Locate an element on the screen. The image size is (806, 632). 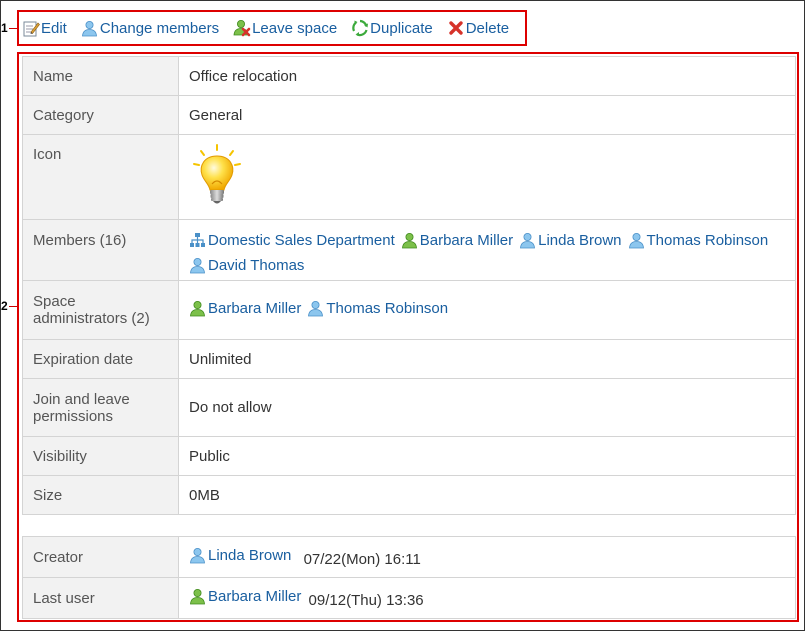
callout-number-2: 2 is located at coordinates (4, 306).